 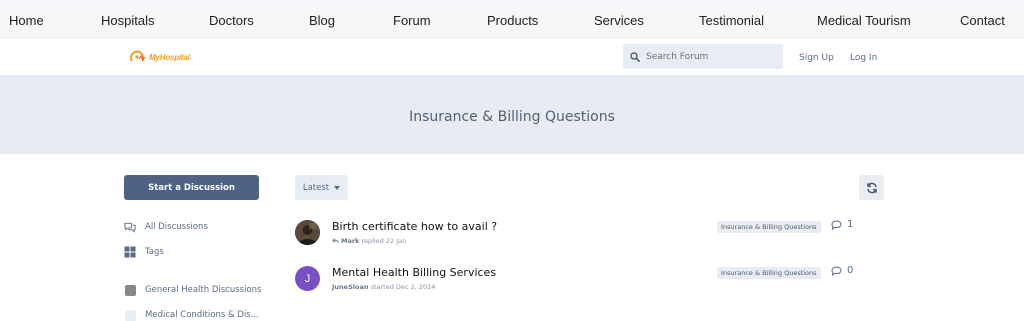 What do you see at coordinates (635, 56) in the screenshot?
I see `search-icon` at bounding box center [635, 56].